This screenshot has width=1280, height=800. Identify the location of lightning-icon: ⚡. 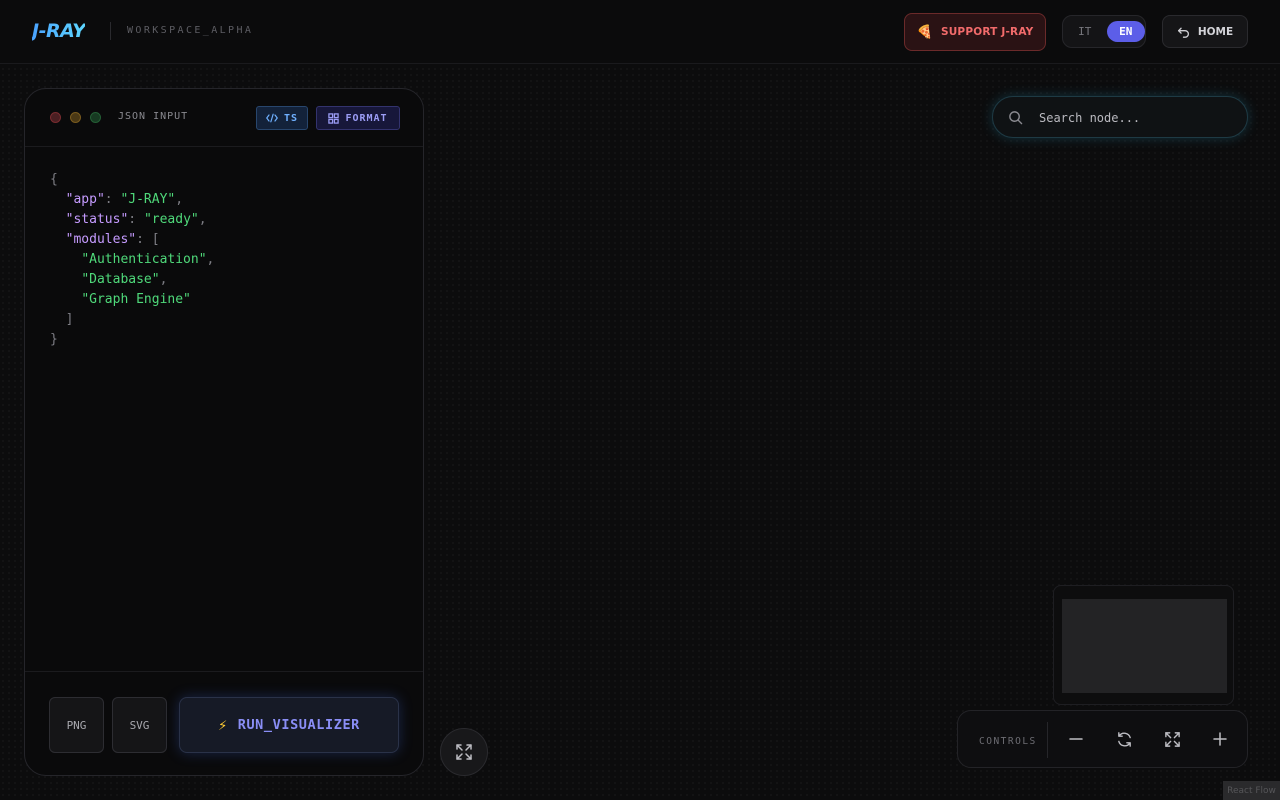
(223, 725).